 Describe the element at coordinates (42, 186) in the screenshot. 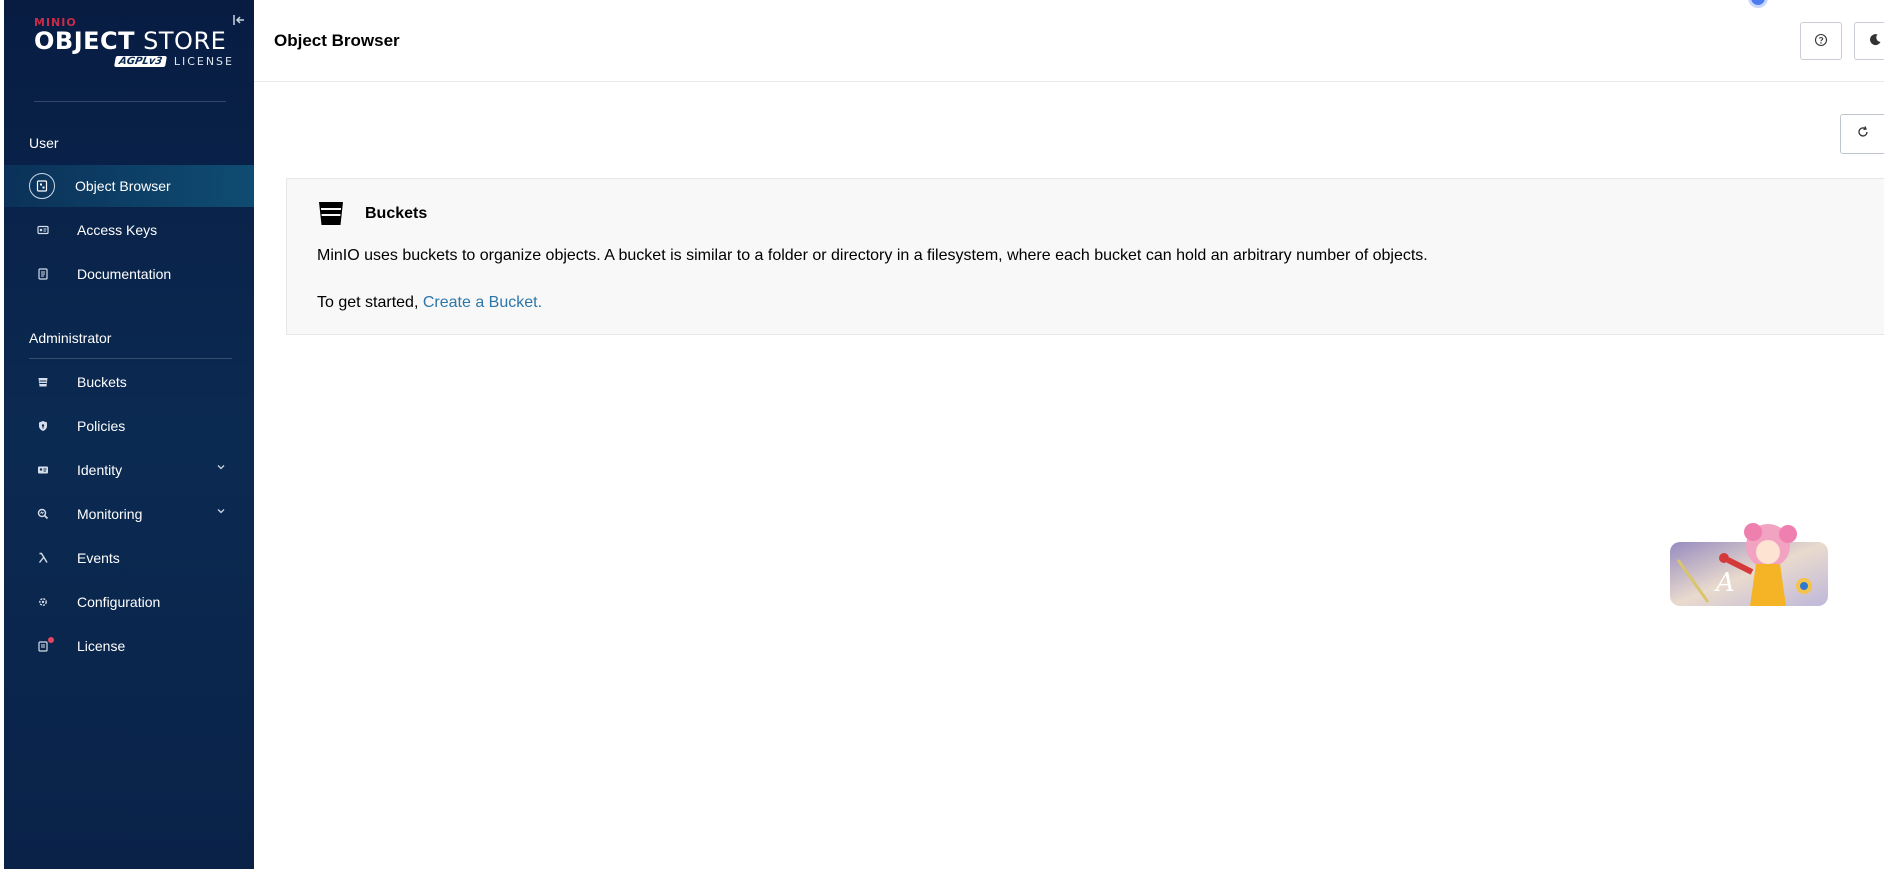

I see `object-browser-icon` at that location.